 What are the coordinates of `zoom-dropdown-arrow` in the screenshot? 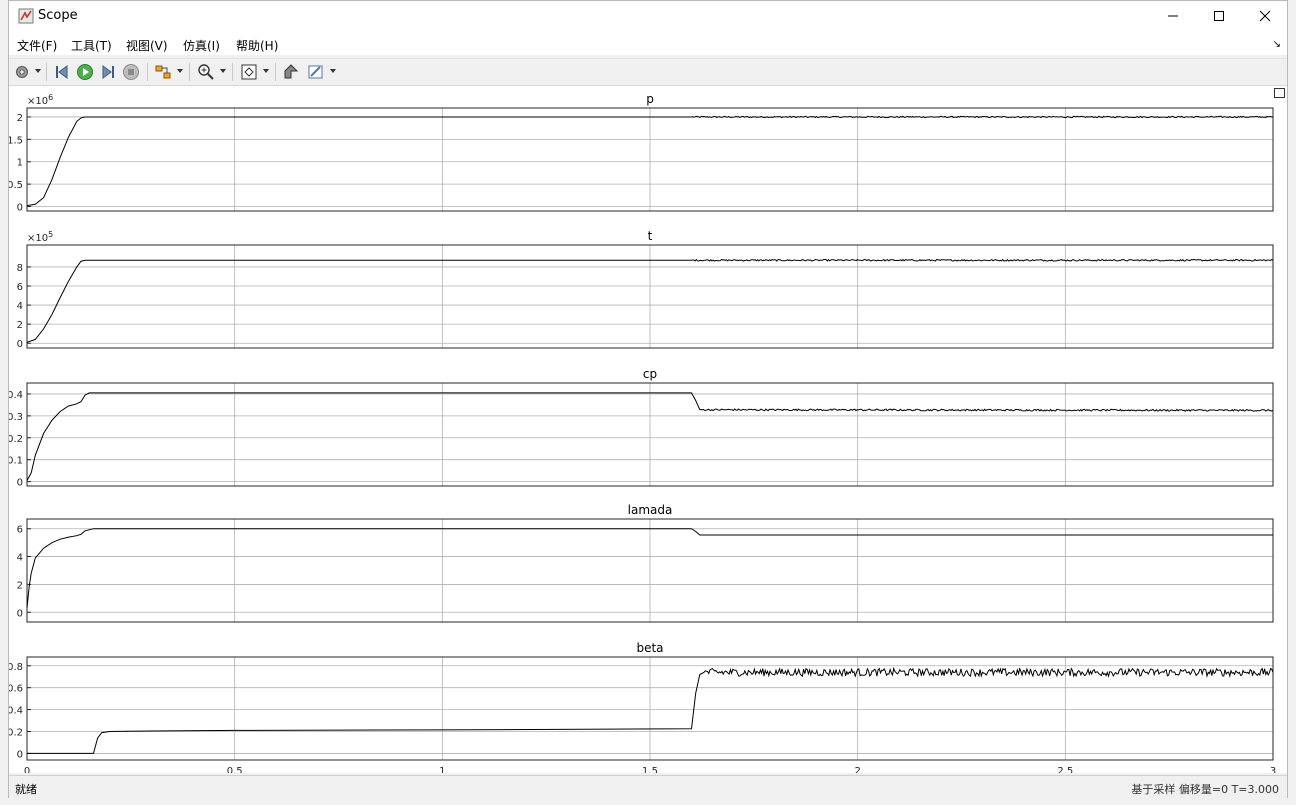 It's located at (223, 71).